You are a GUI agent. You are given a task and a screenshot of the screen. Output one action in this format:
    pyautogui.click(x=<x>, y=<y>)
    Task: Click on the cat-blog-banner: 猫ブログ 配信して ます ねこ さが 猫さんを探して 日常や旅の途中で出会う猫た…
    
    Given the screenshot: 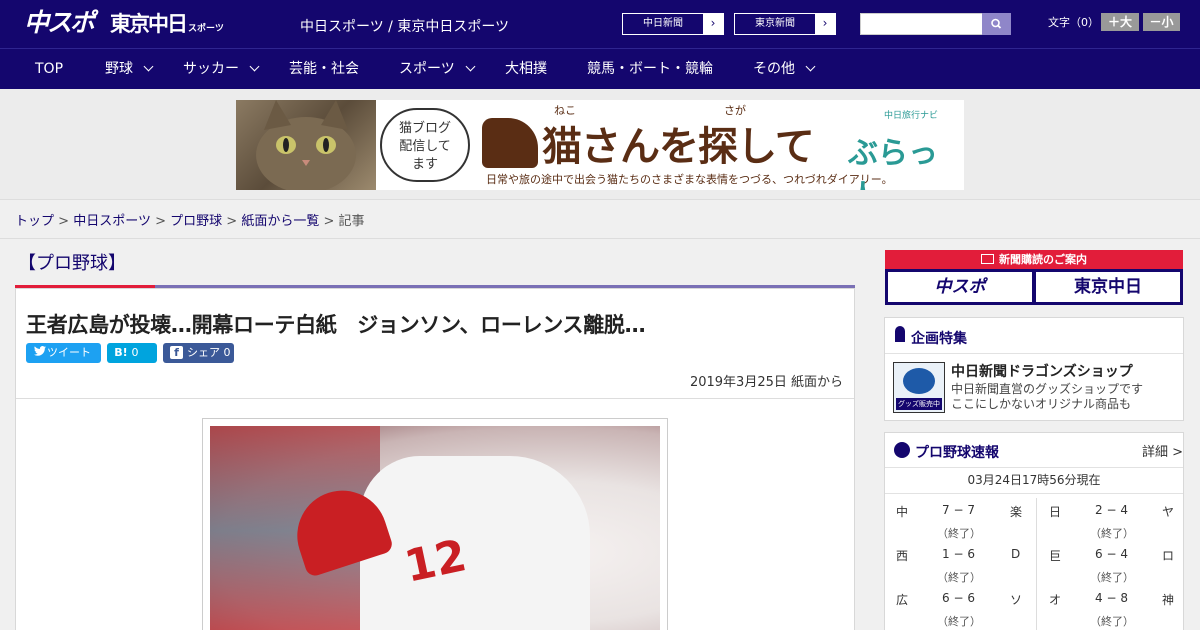 What is the action you would take?
    pyautogui.click(x=600, y=145)
    